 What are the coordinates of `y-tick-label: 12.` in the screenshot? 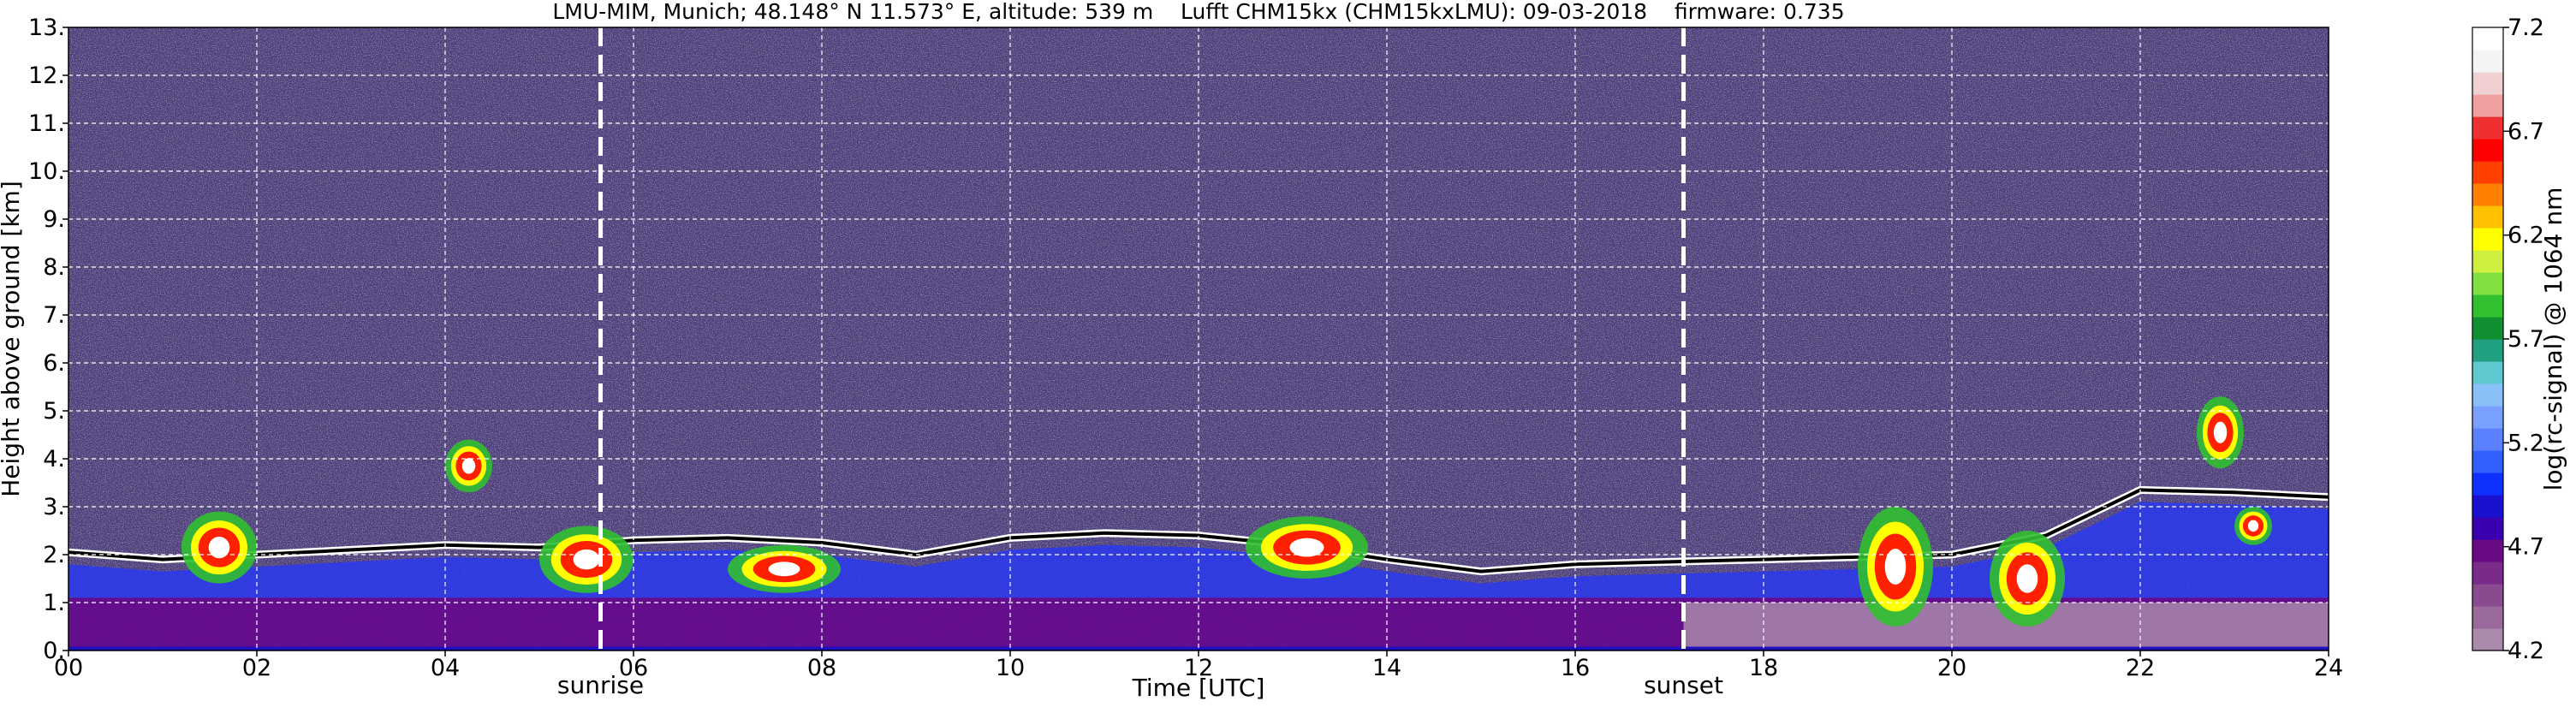 It's located at (46, 75).